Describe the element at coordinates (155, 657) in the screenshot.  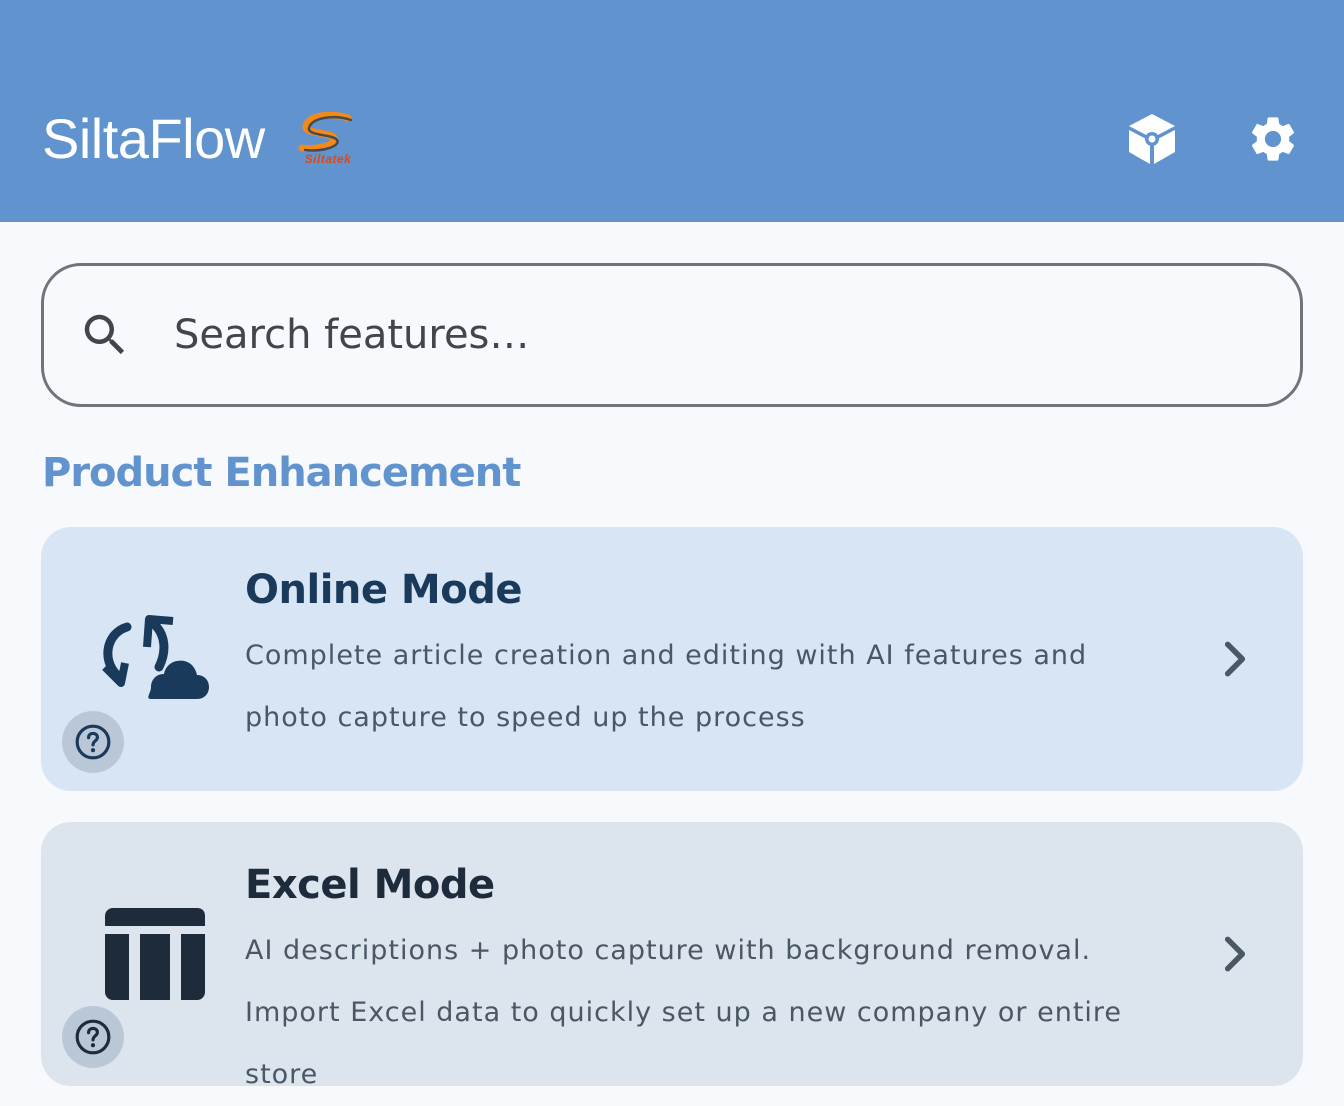
I see `sync-cloud-icon` at that location.